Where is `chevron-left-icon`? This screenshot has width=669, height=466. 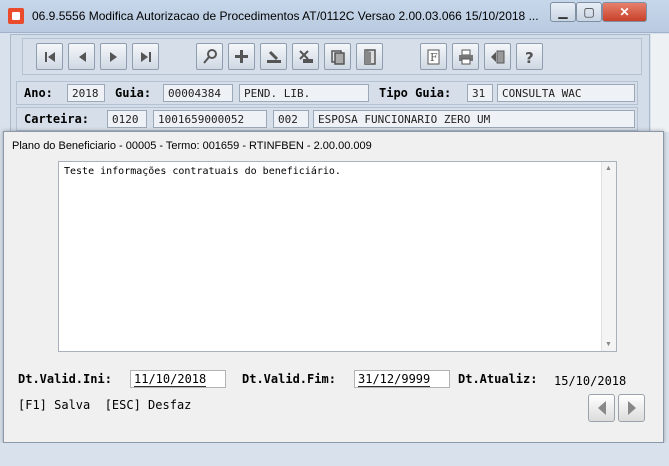
chevron-left-icon is located at coordinates (601, 408).